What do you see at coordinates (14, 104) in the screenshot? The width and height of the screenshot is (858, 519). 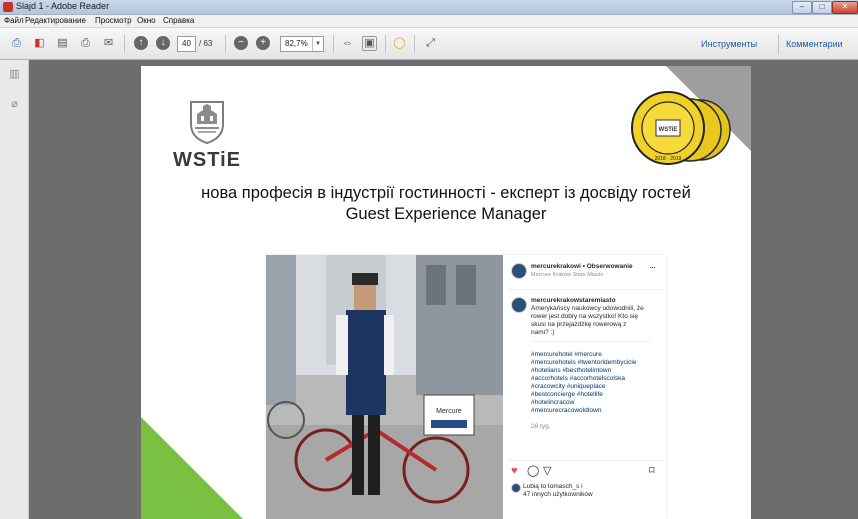 I see `attachments-icon: ⌀` at bounding box center [14, 104].